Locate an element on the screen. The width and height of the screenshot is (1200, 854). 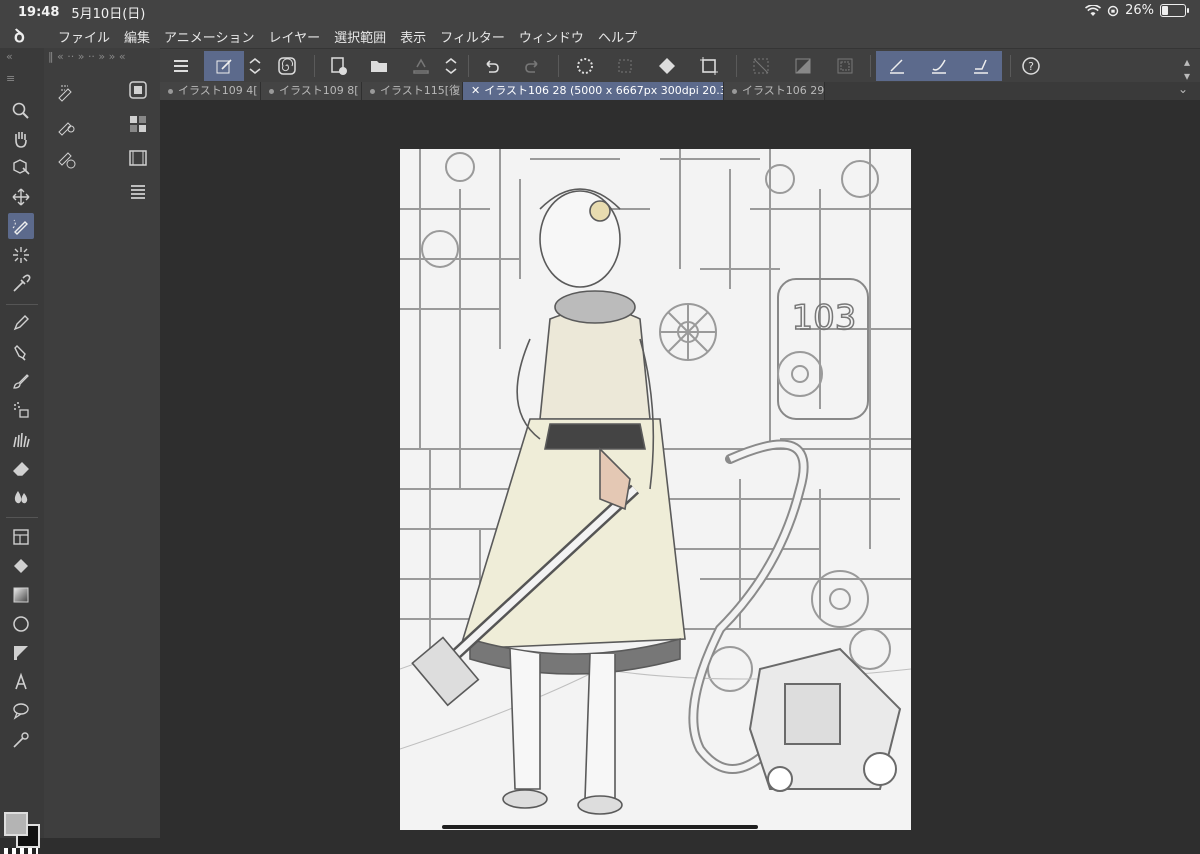
sub-tool-object-icon is located at coordinates (67, 93).